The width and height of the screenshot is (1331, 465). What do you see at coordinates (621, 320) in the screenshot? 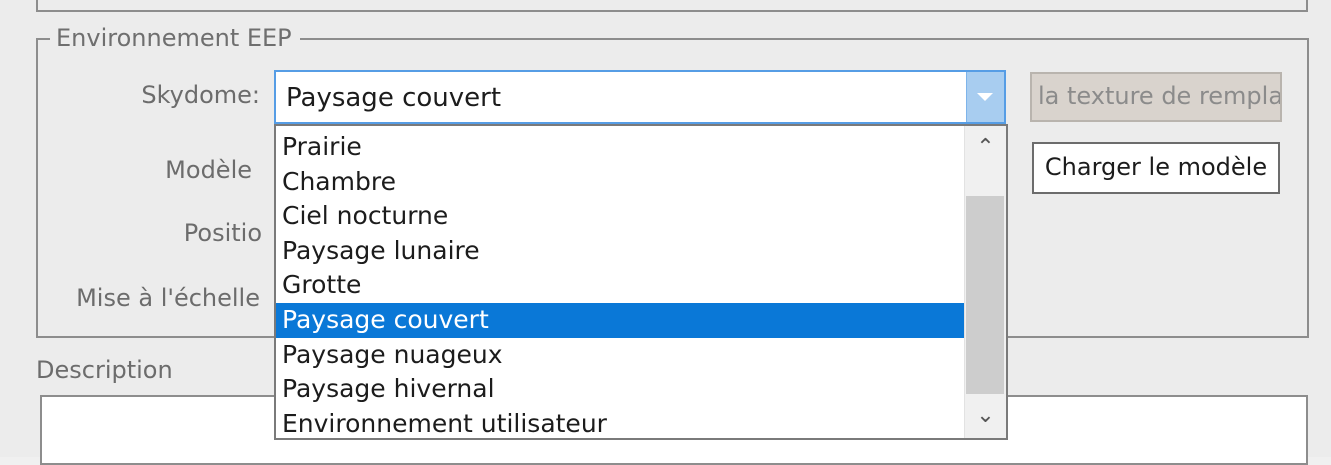
I see `dropdown-option: Paysage couvert` at bounding box center [621, 320].